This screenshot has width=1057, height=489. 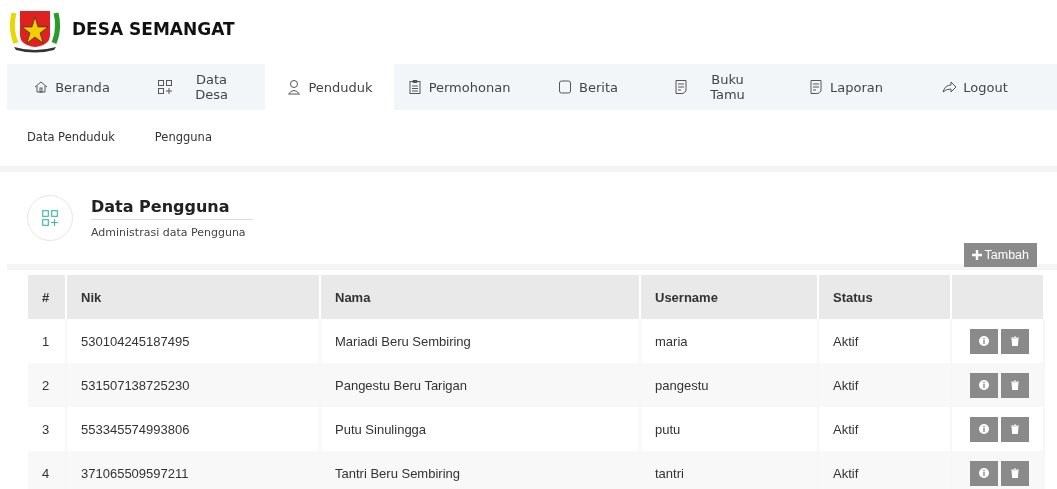 What do you see at coordinates (193, 297) in the screenshot?
I see `column-header: Nik` at bounding box center [193, 297].